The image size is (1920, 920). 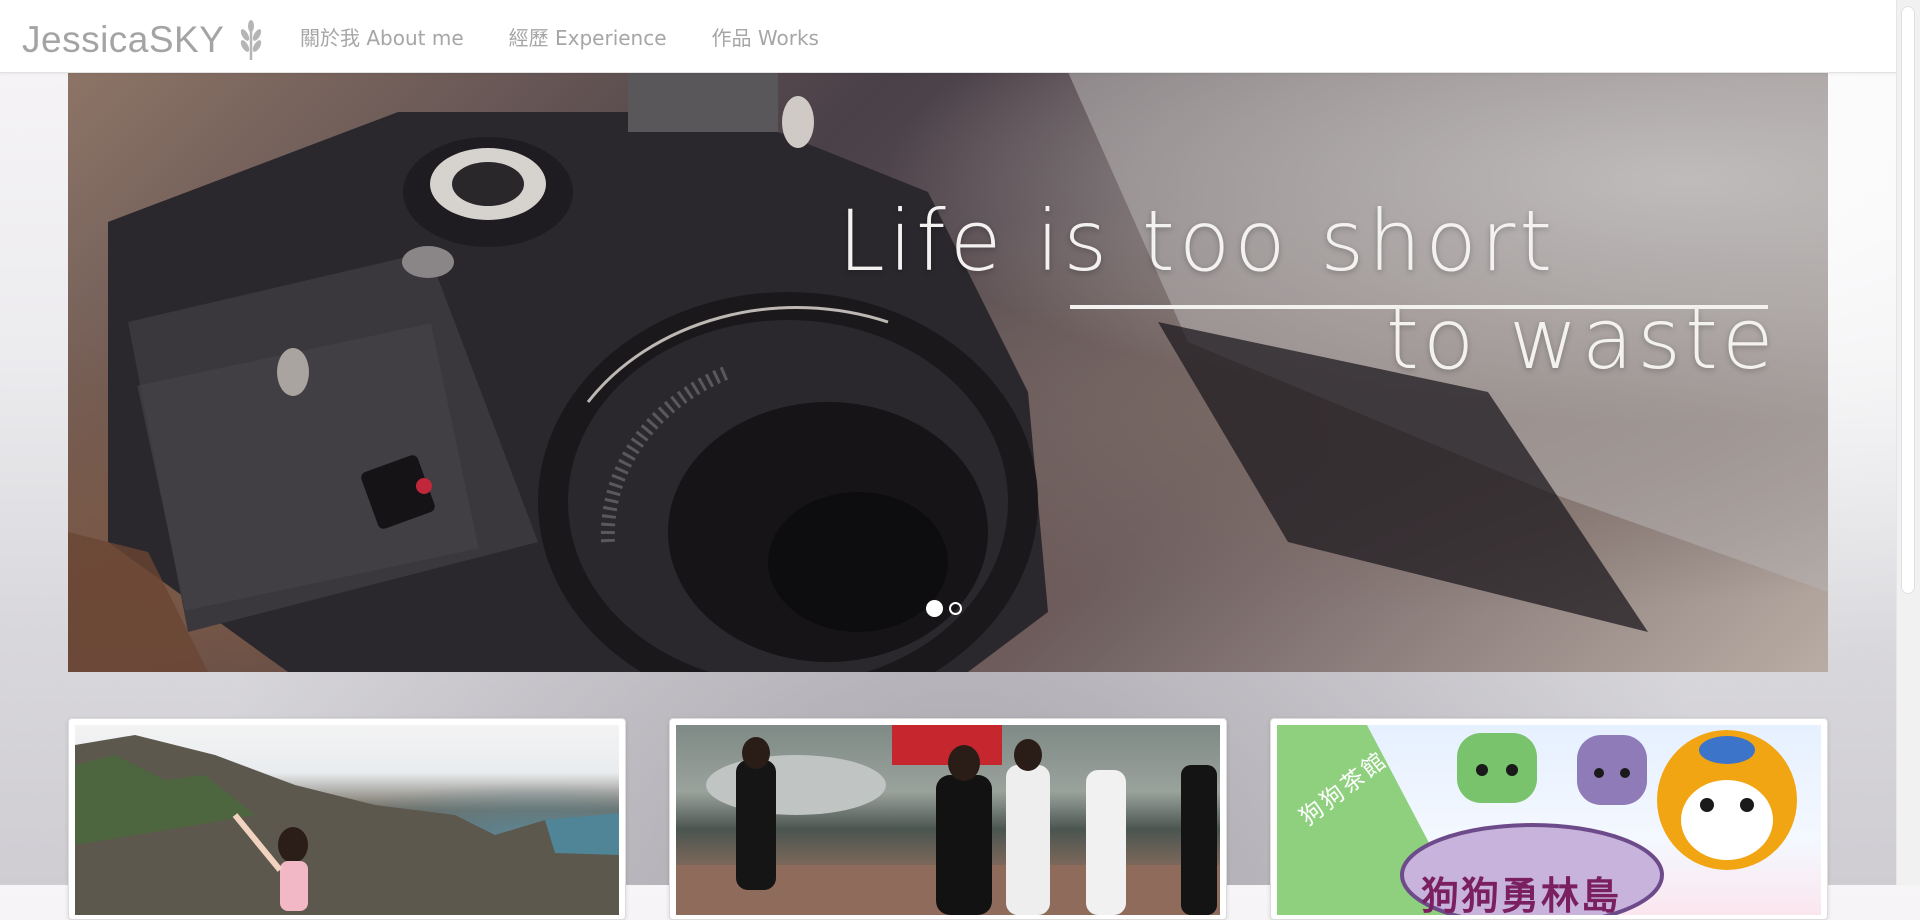 I want to click on work-card-coast, so click(x=347, y=819).